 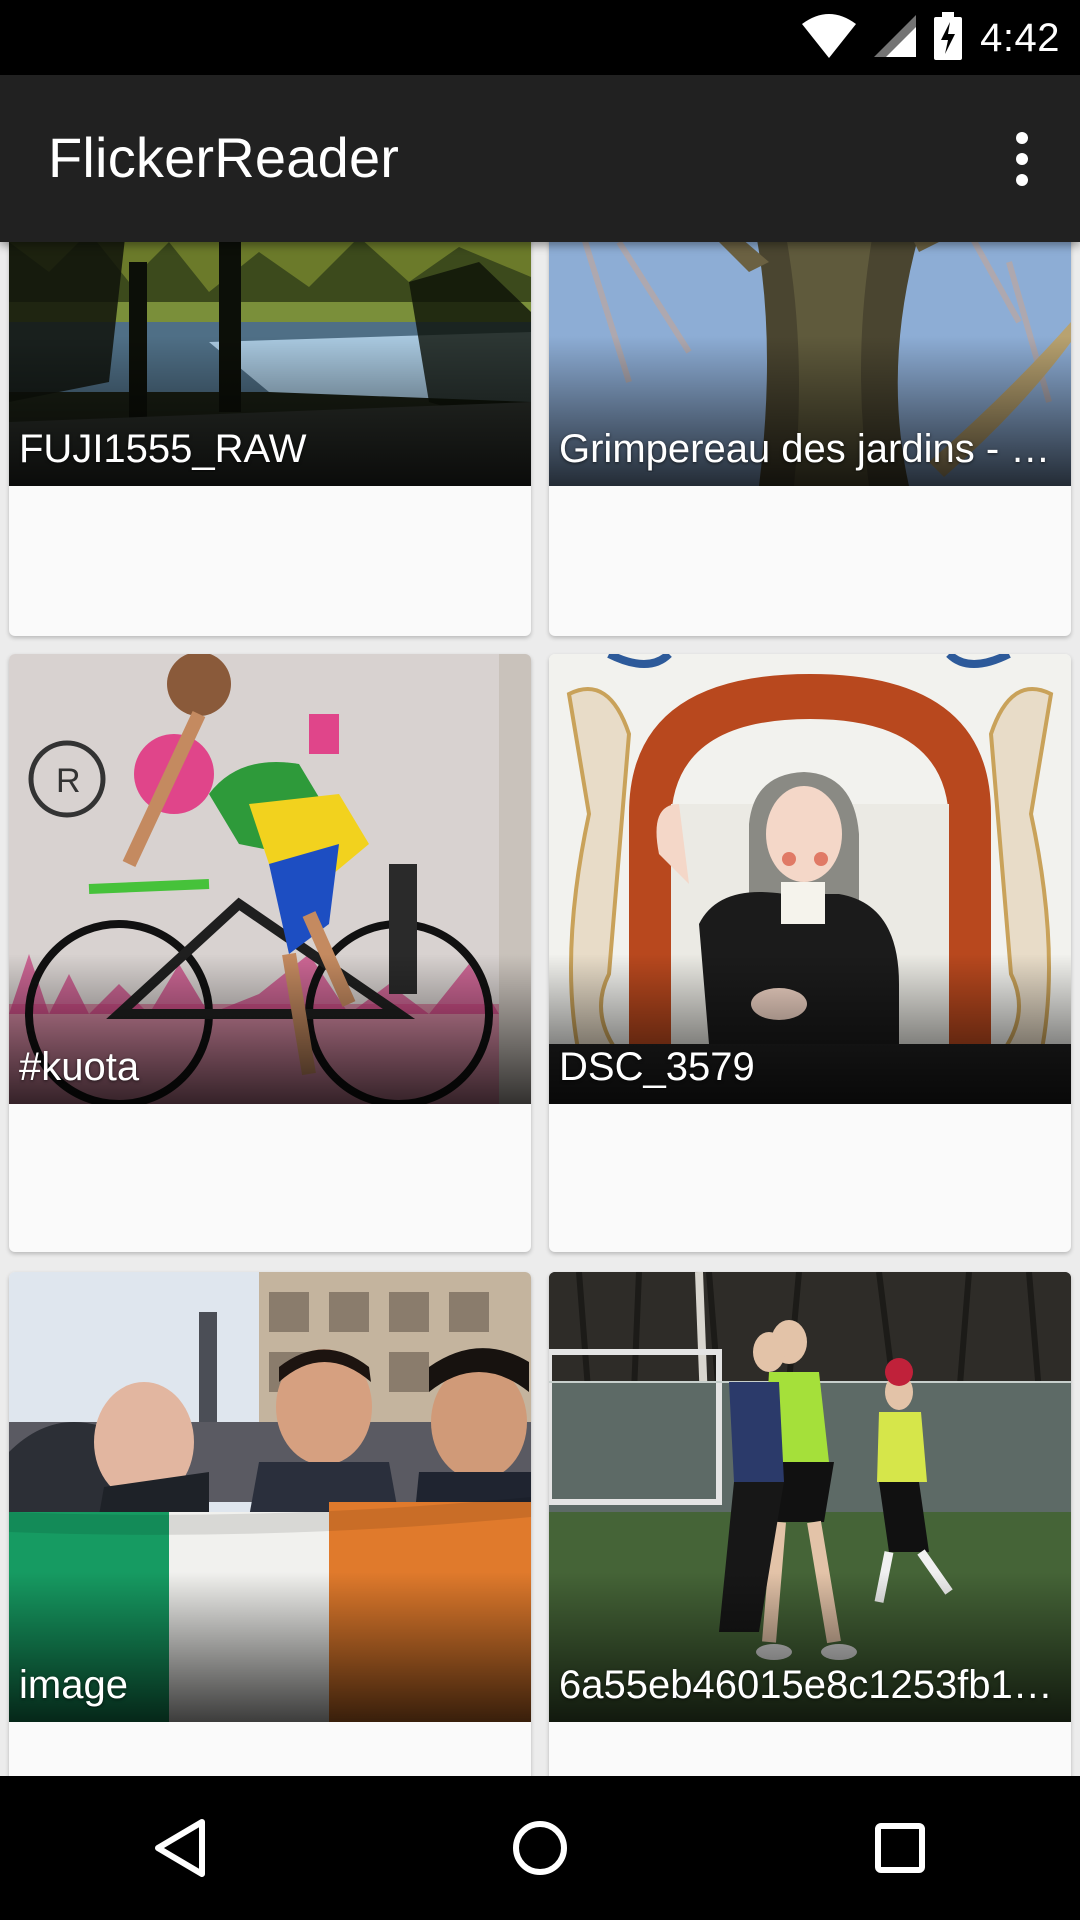 I want to click on photo-title: FUJI1555_RAW, so click(x=163, y=449).